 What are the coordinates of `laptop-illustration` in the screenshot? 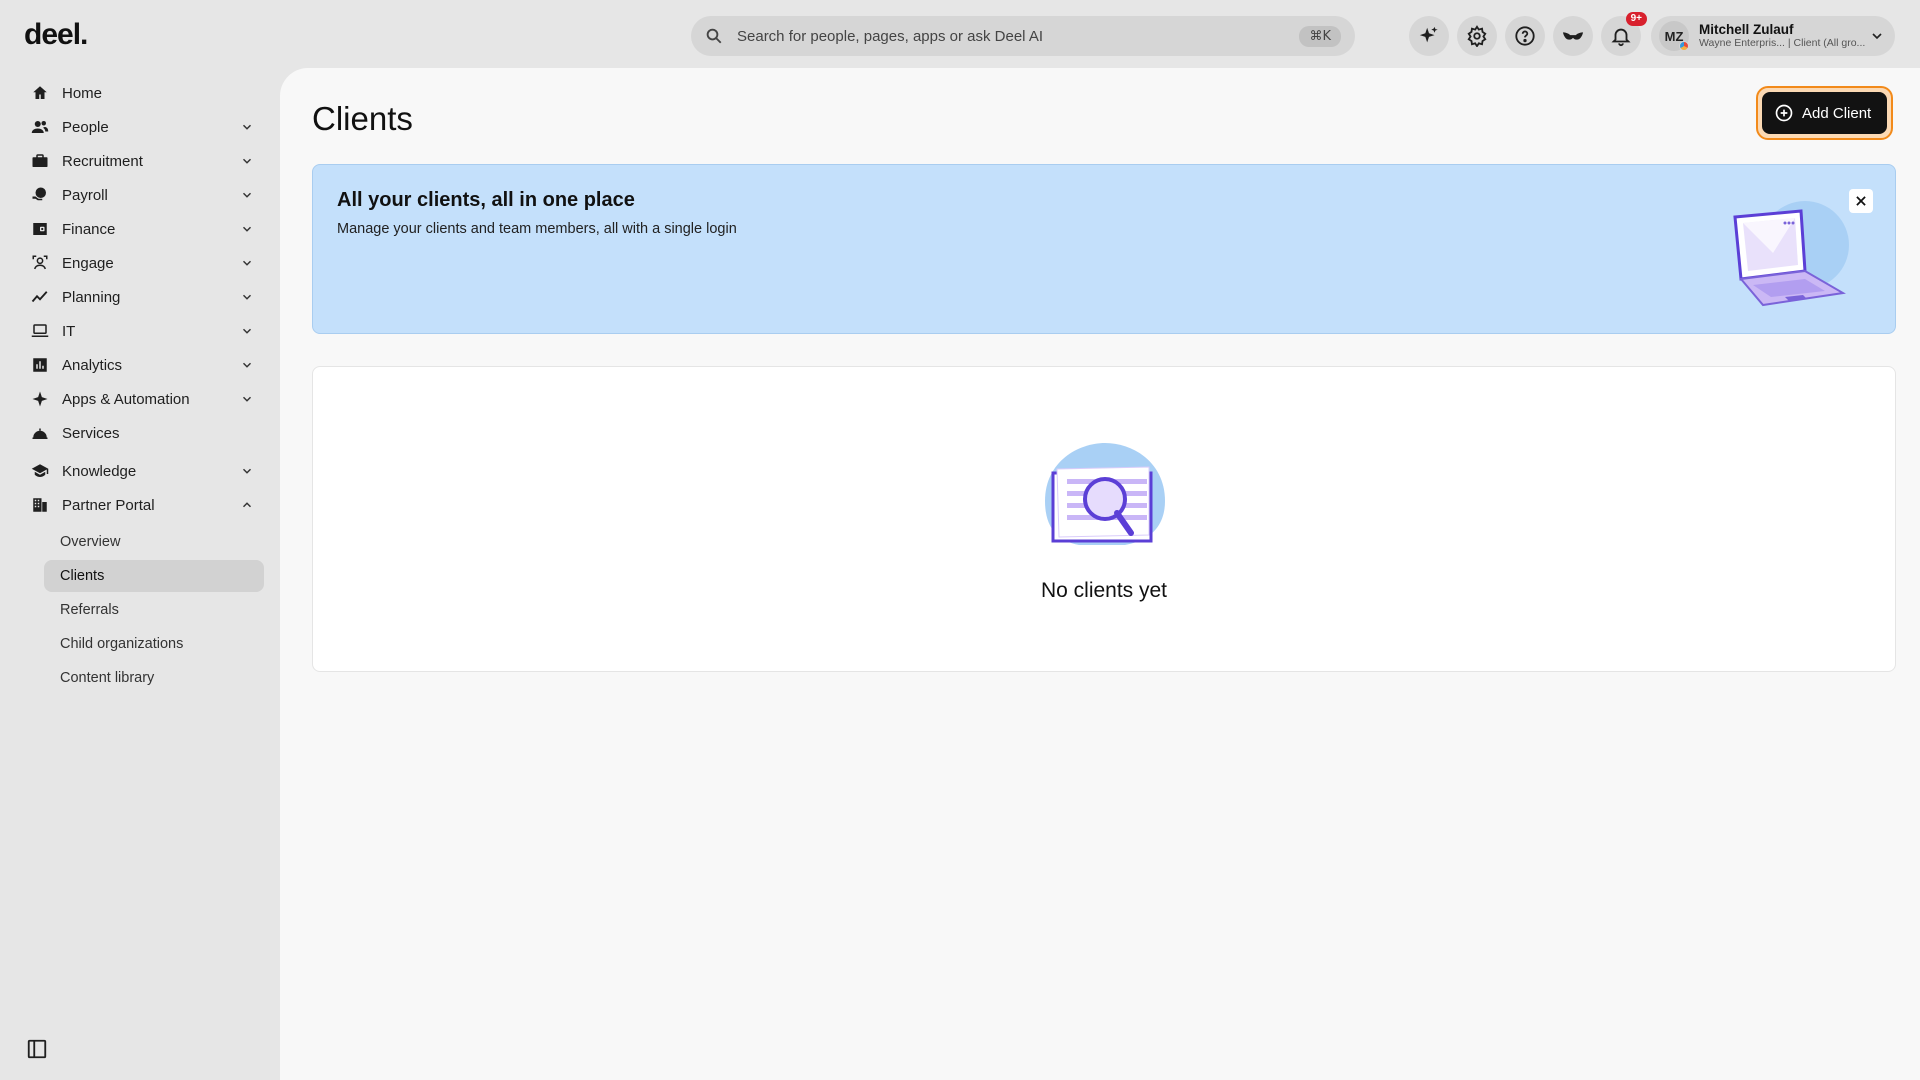 It's located at (1791, 254).